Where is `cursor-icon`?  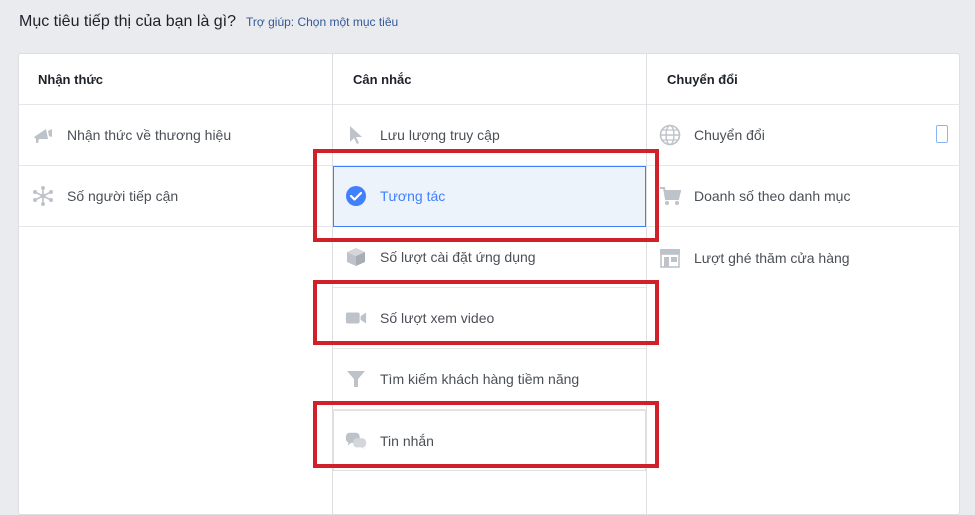 cursor-icon is located at coordinates (356, 135).